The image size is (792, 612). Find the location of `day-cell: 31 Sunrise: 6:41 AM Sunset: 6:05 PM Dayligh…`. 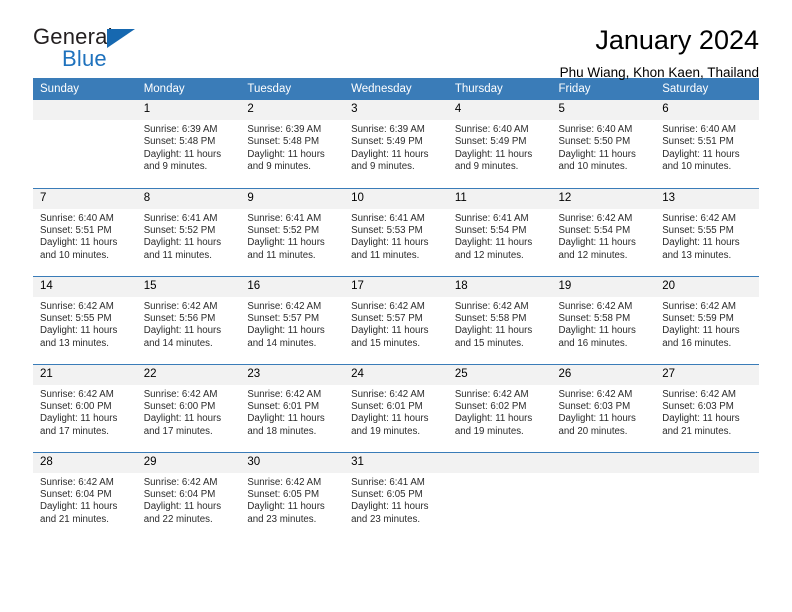

day-cell: 31 Sunrise: 6:41 AM Sunset: 6:05 PM Dayligh… is located at coordinates (396, 496).